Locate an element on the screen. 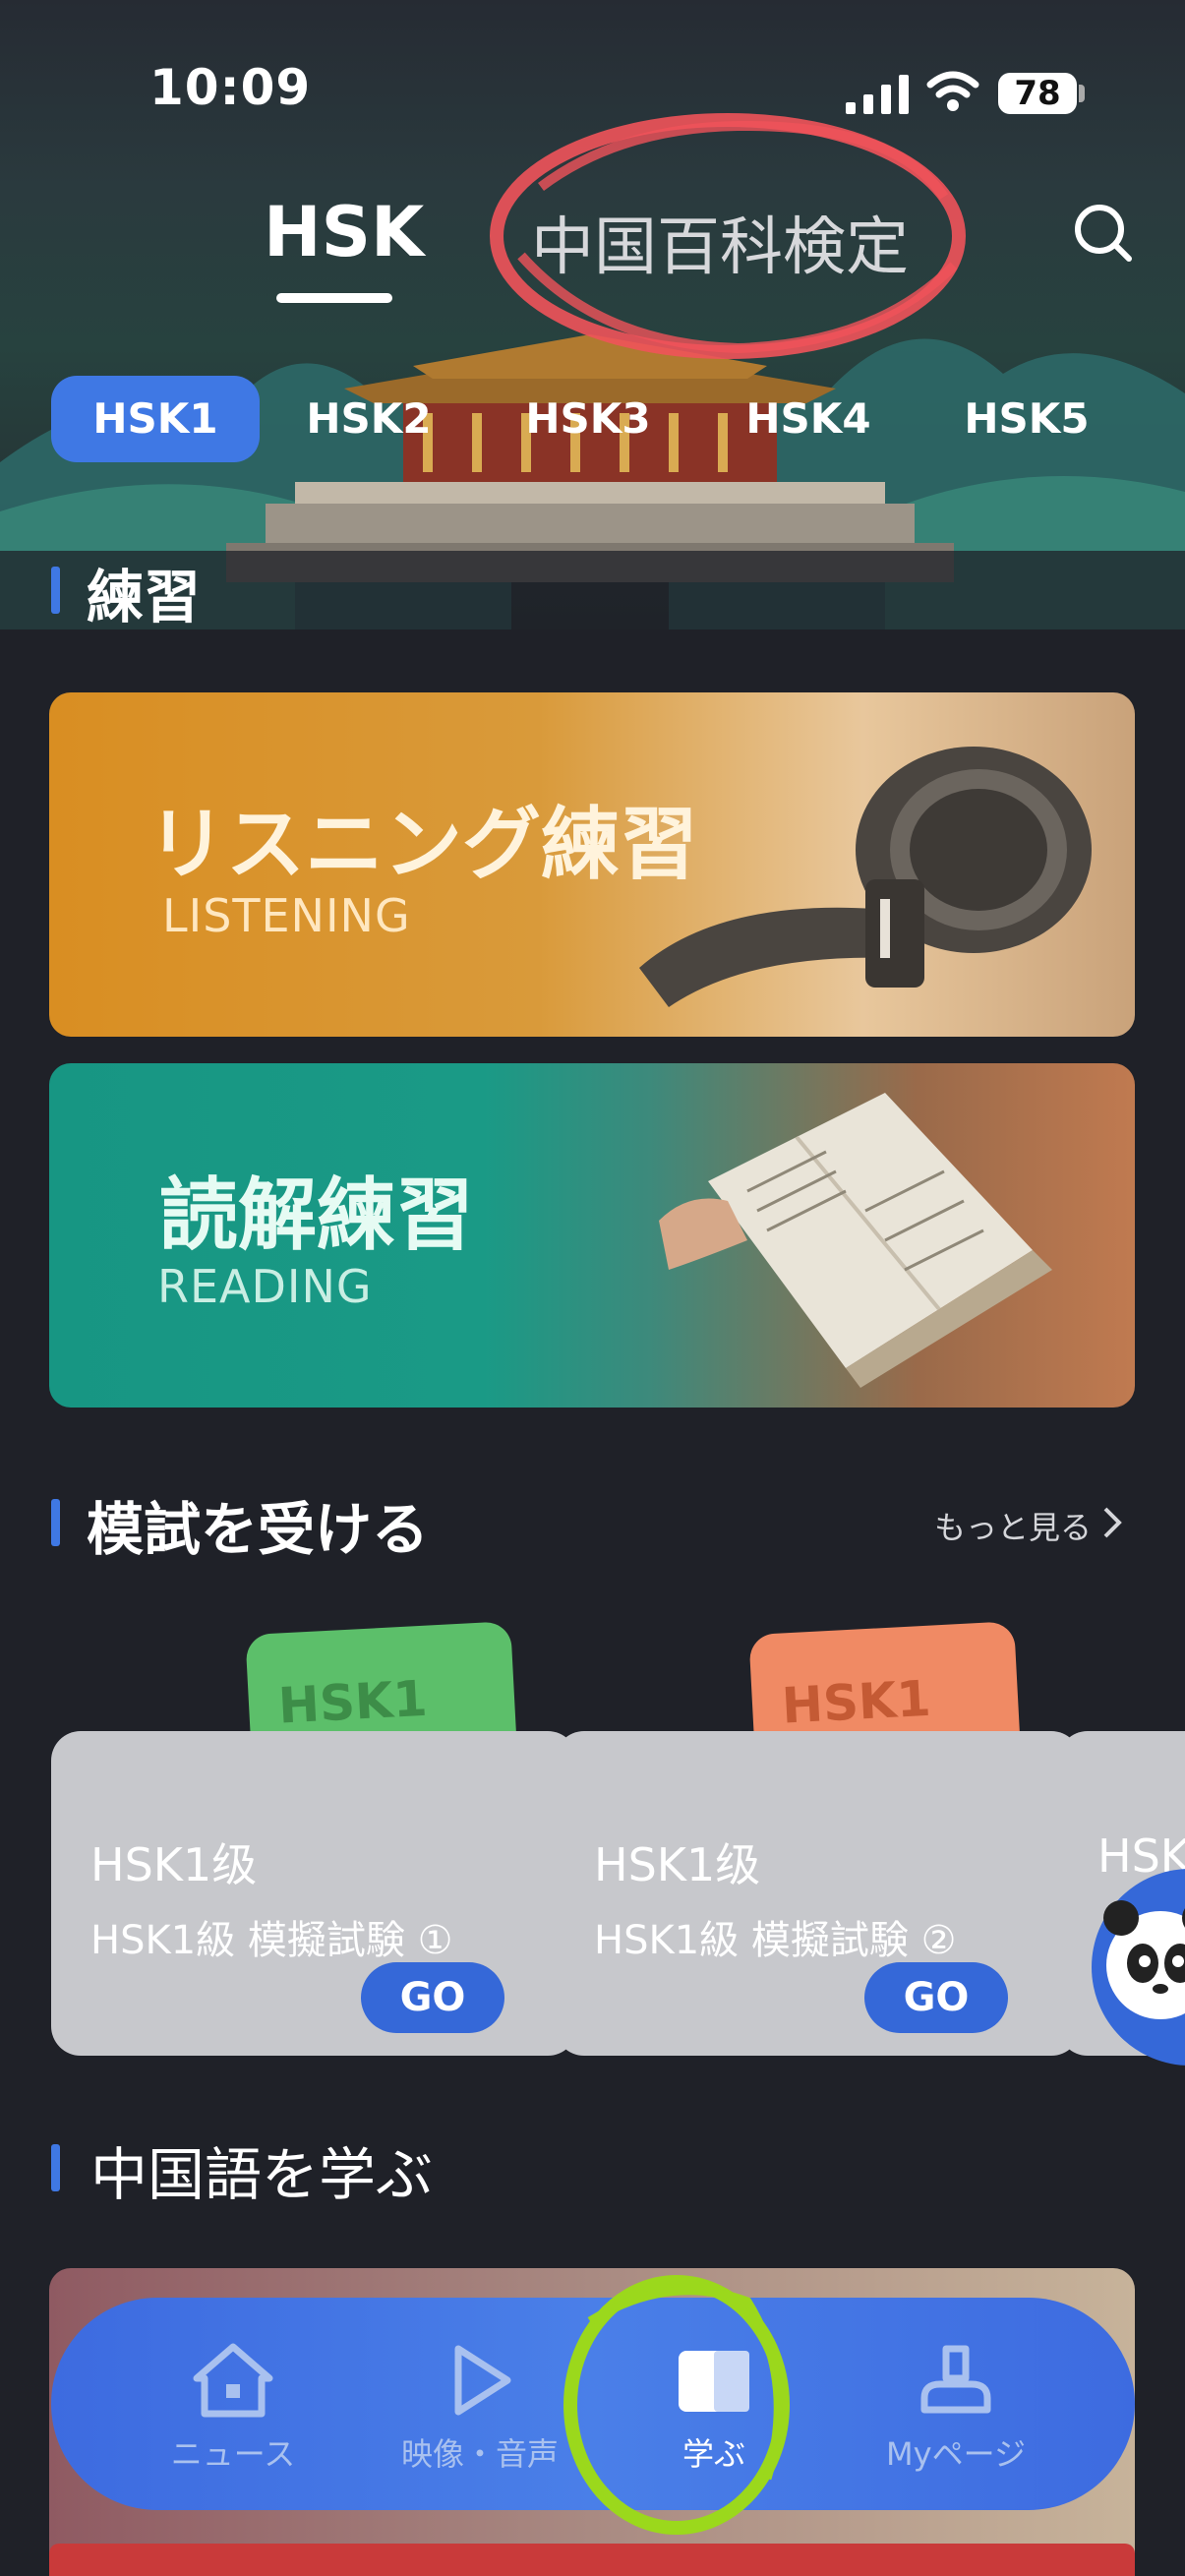 The height and width of the screenshot is (2576, 1185). profile-icon is located at coordinates (956, 2380).